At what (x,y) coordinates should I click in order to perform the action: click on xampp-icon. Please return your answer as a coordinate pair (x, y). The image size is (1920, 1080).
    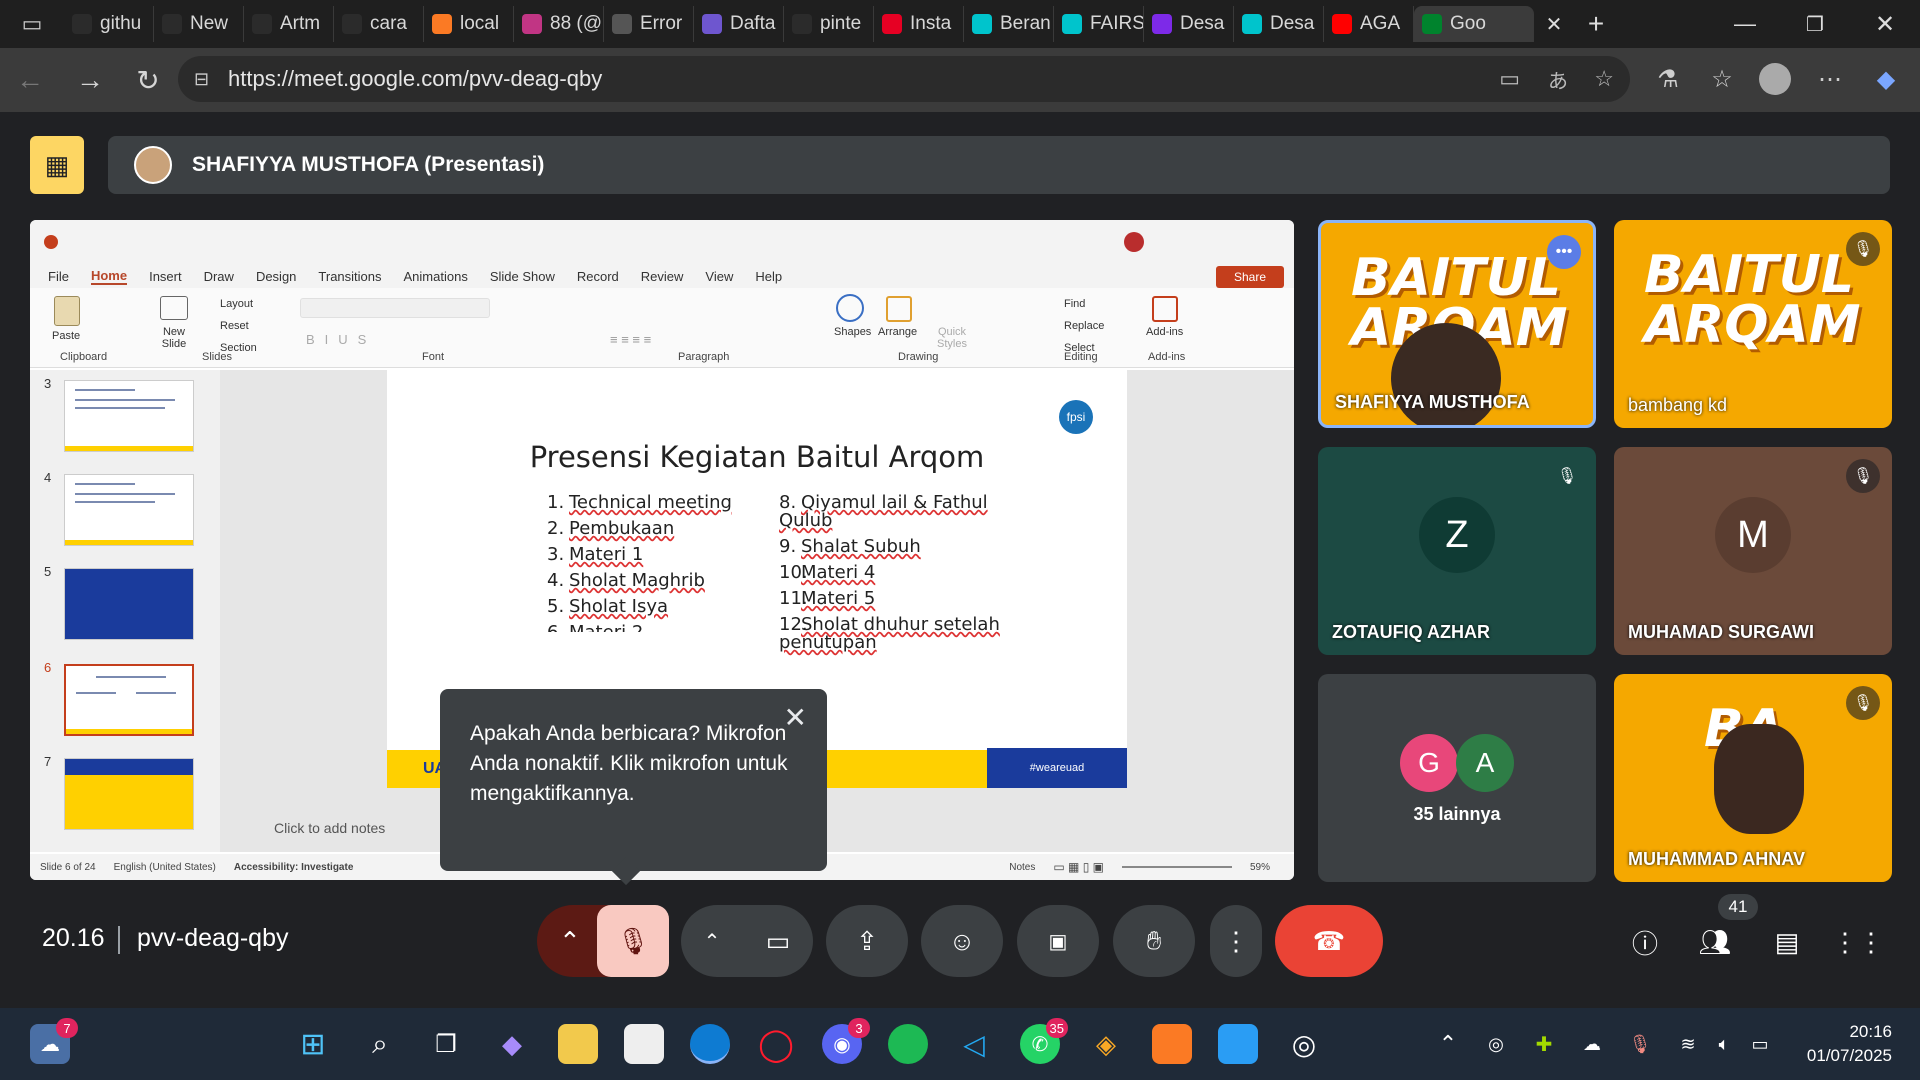
    Looking at the image, I should click on (1172, 1044).